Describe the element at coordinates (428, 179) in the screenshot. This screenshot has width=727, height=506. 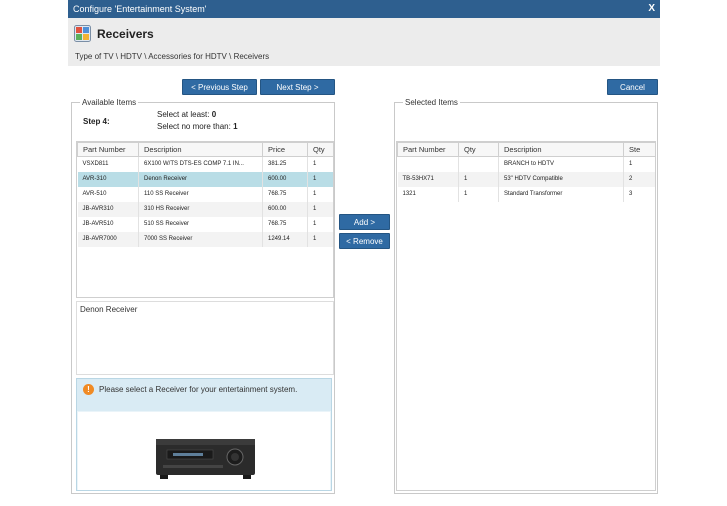
I see `part-number-cell: TB-53HX71` at that location.